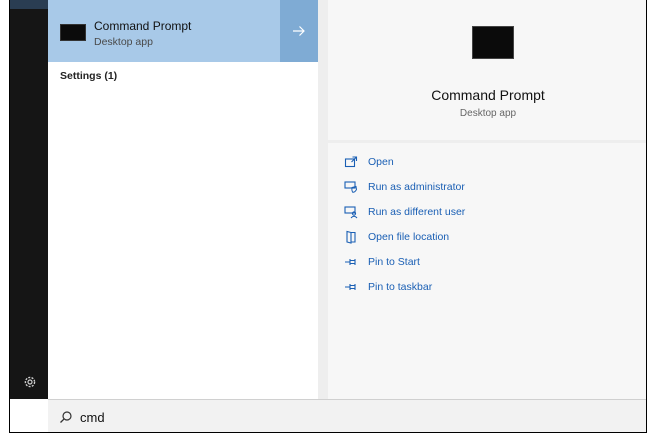 This screenshot has height=435, width=647. Describe the element at coordinates (29, 199) in the screenshot. I see `left-rail` at that location.